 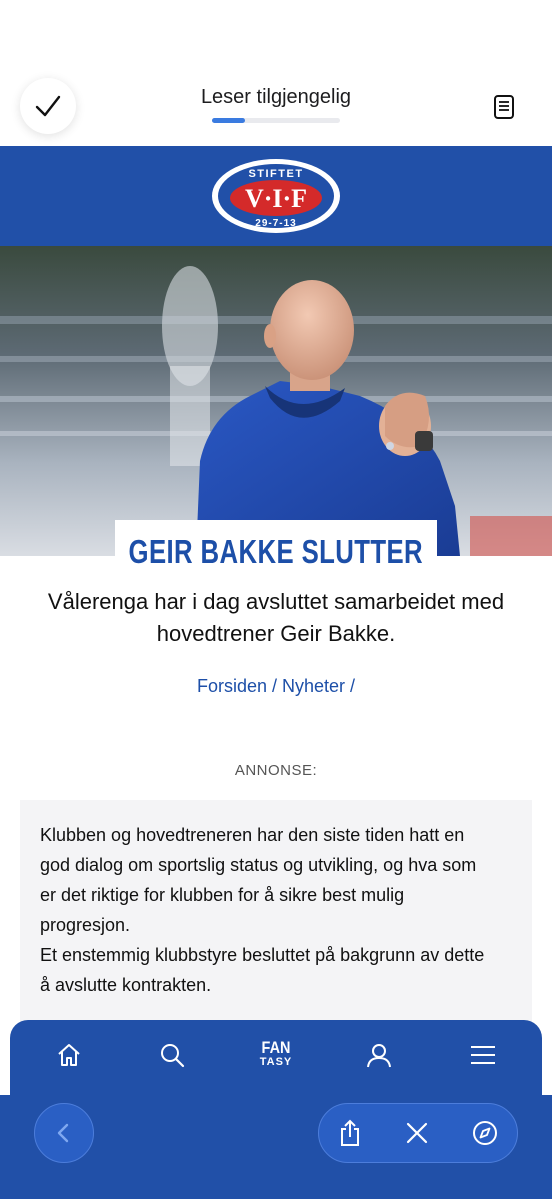 I want to click on app-bottom-nav: FAN TASY, so click(x=276, y=1059).